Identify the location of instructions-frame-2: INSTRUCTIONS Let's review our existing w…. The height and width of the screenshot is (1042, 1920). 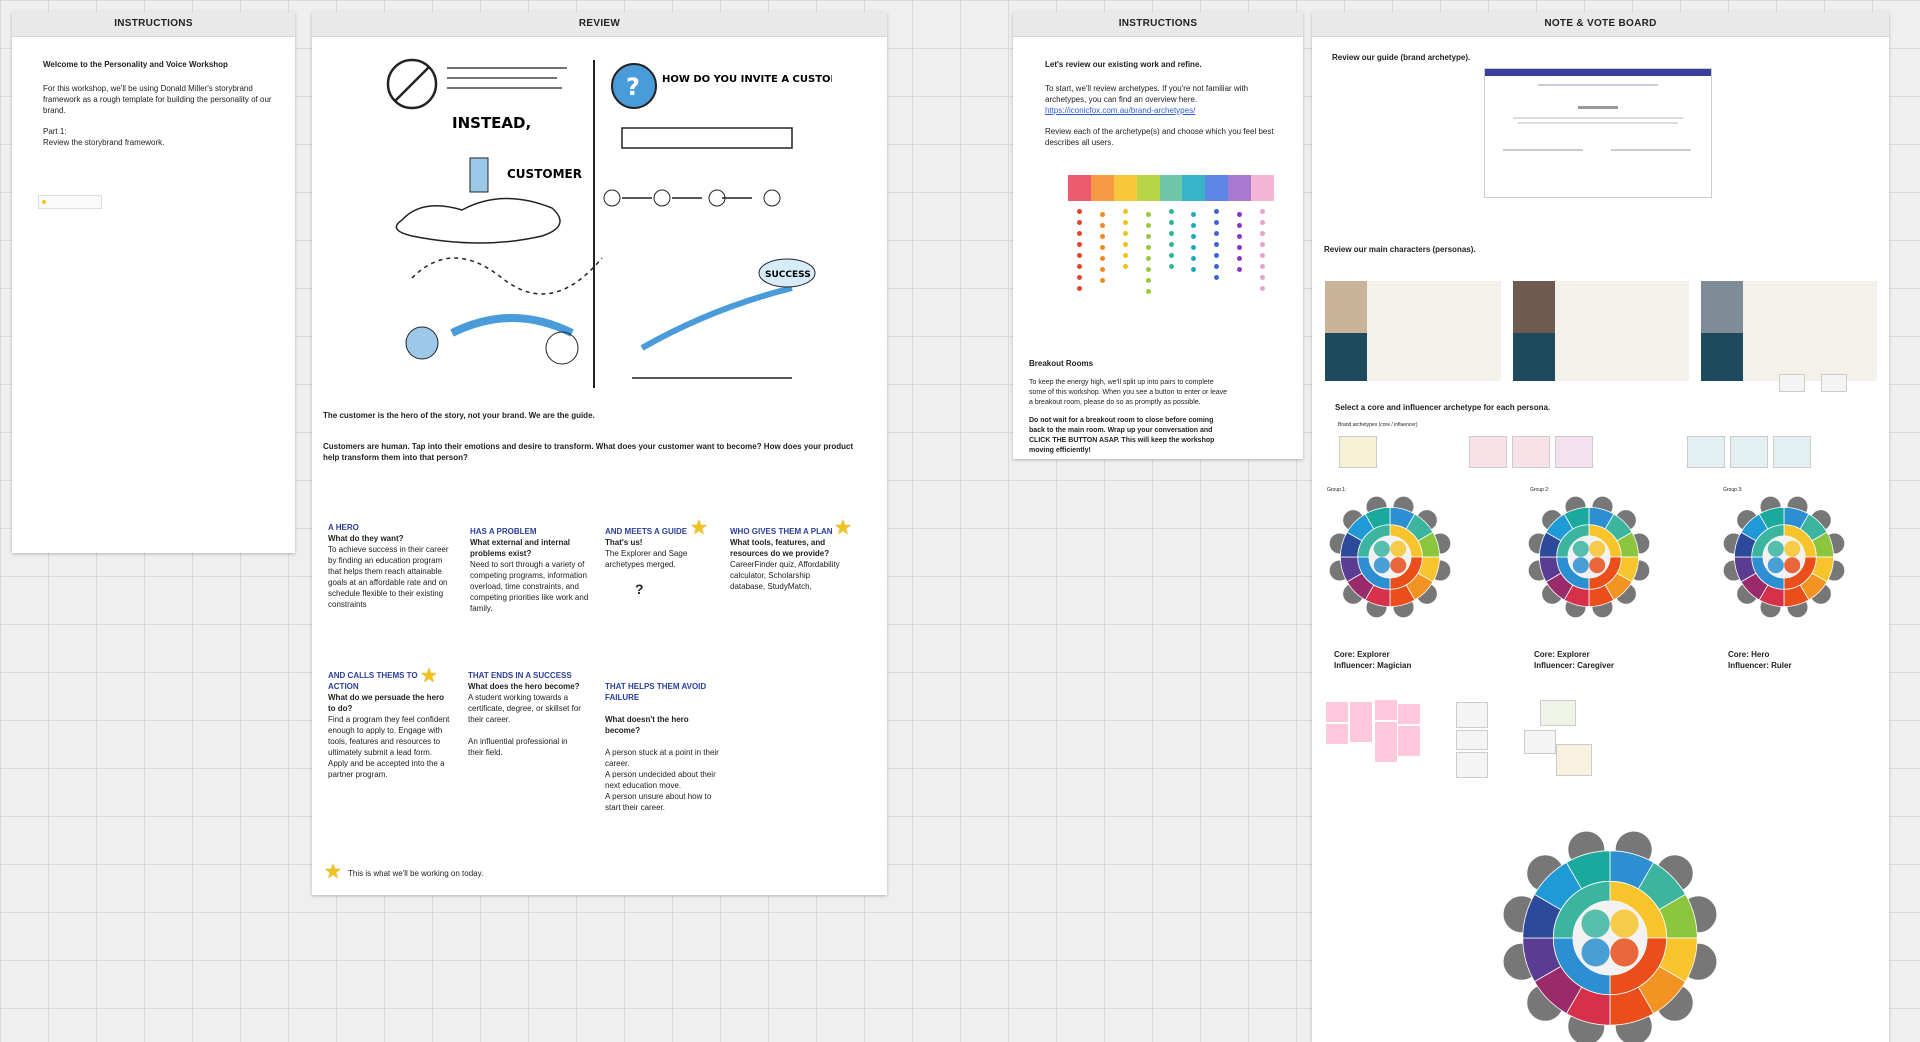
(1158, 235).